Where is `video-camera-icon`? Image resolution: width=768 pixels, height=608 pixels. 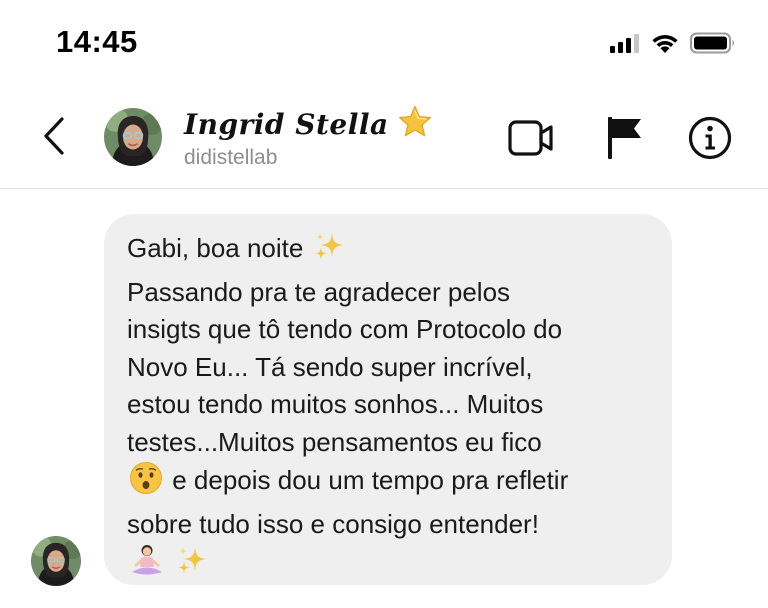 video-camera-icon is located at coordinates (531, 140).